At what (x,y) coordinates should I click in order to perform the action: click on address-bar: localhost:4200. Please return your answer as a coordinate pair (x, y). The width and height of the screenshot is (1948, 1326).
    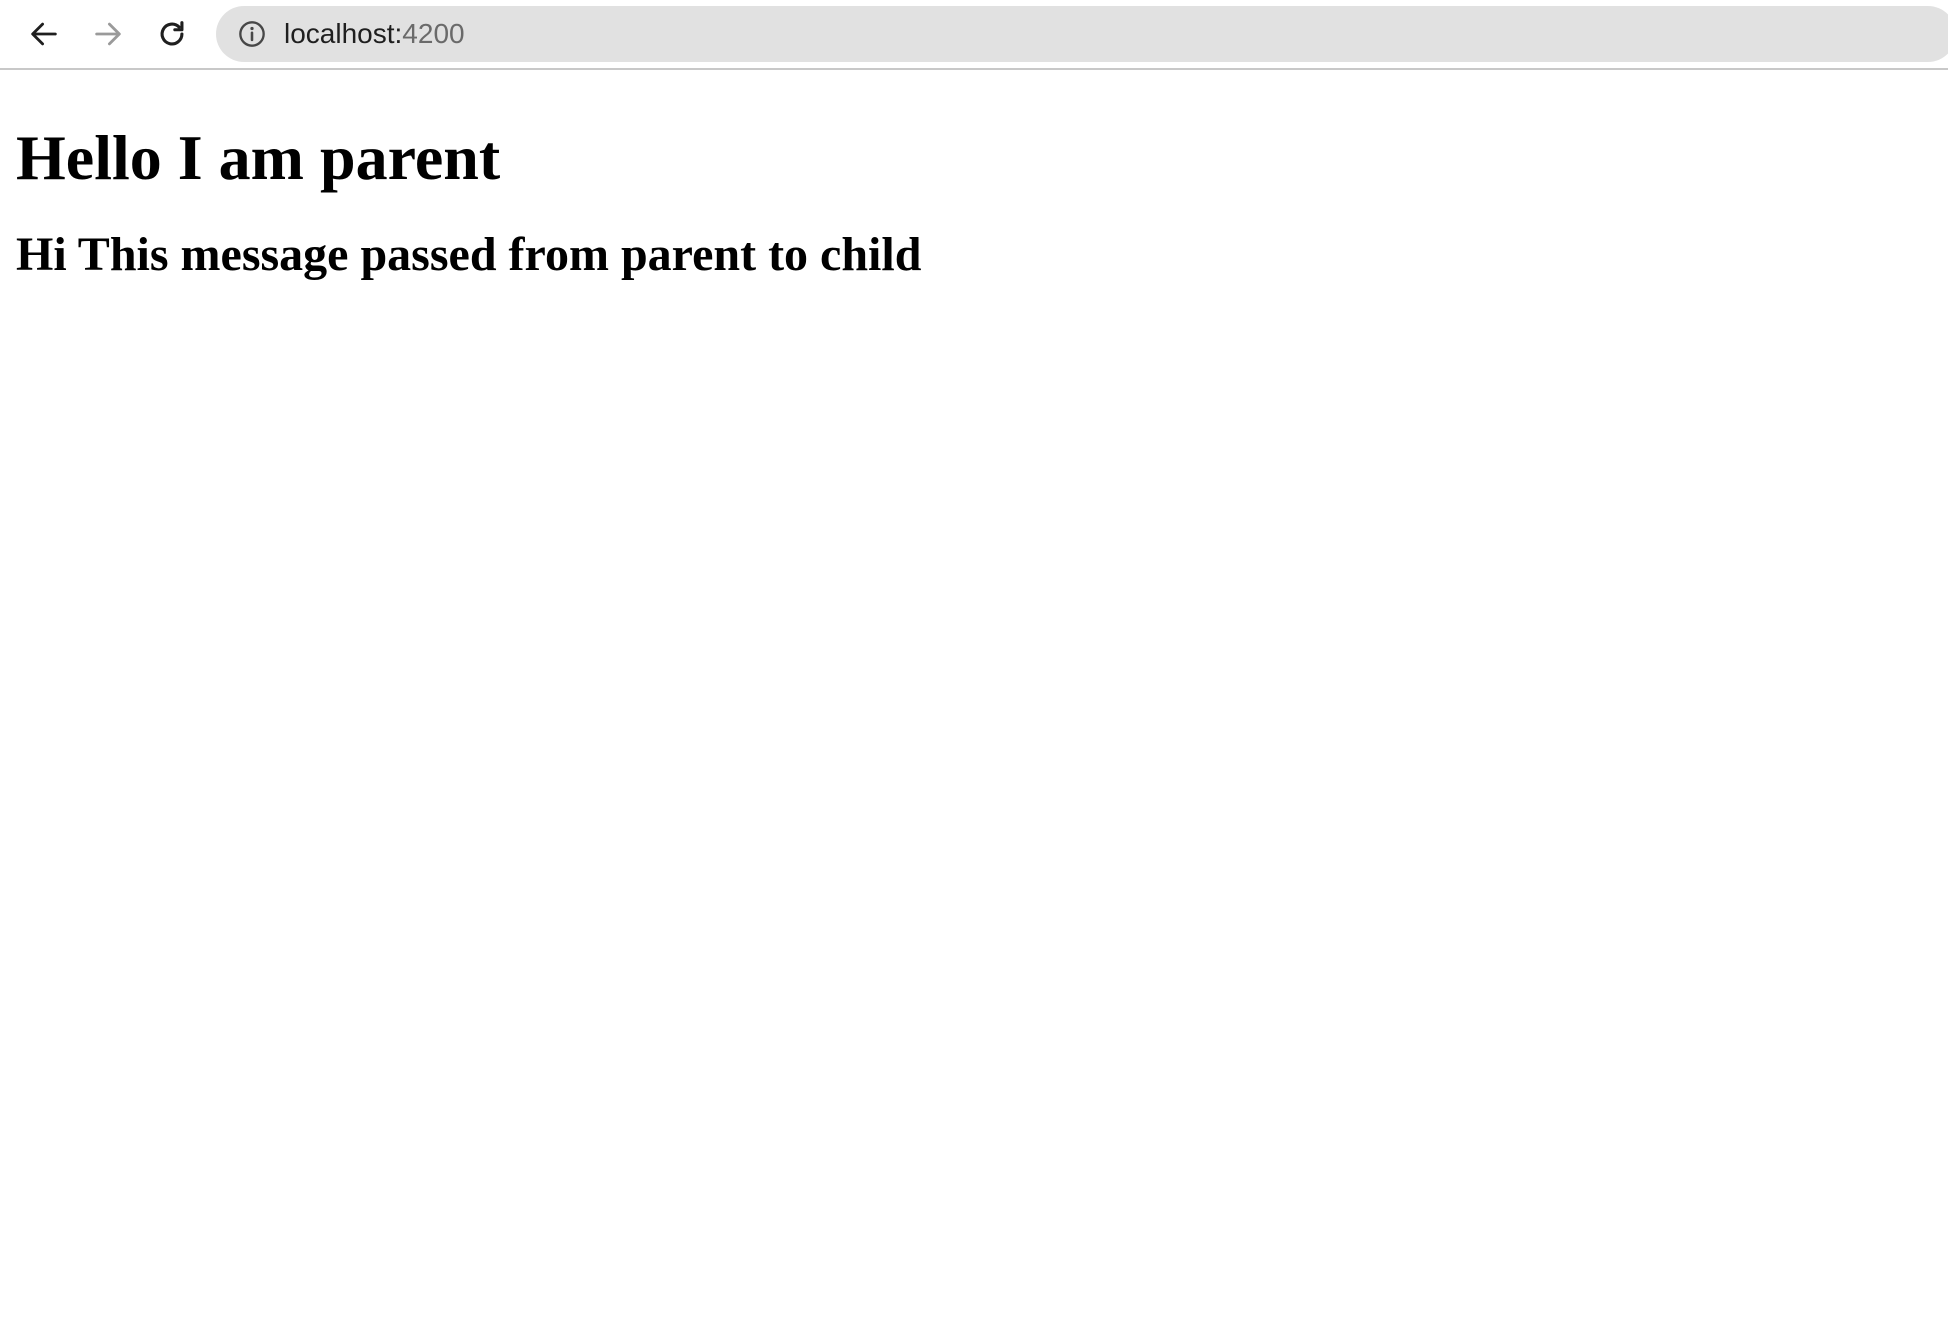
    Looking at the image, I should click on (1082, 34).